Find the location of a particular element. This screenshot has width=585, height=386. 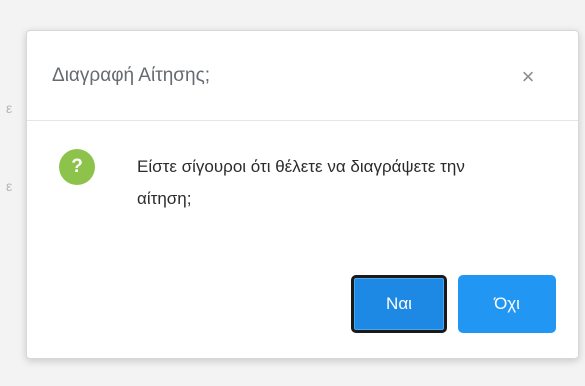

confirm-yes-button: Ναι is located at coordinates (399, 304).